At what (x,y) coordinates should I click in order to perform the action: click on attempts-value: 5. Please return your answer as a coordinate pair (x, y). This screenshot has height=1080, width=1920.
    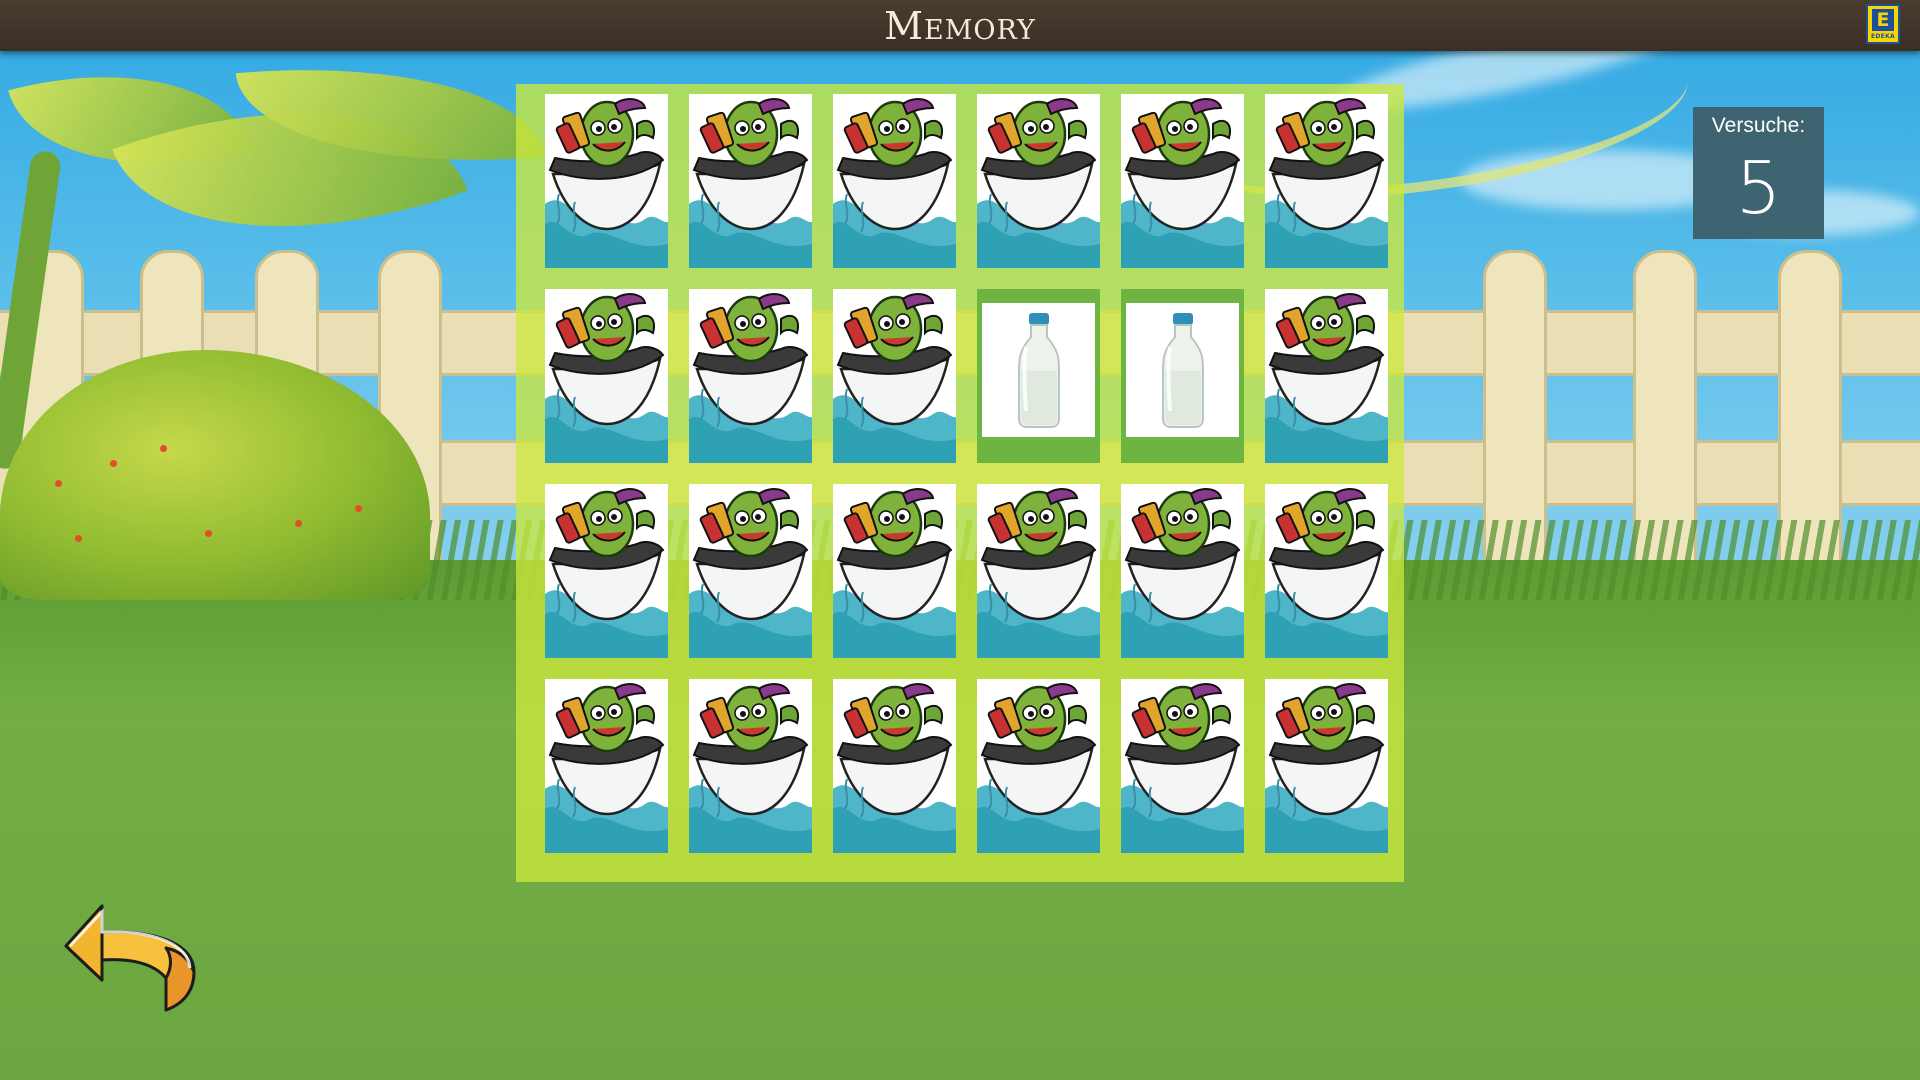
    Looking at the image, I should click on (1758, 188).